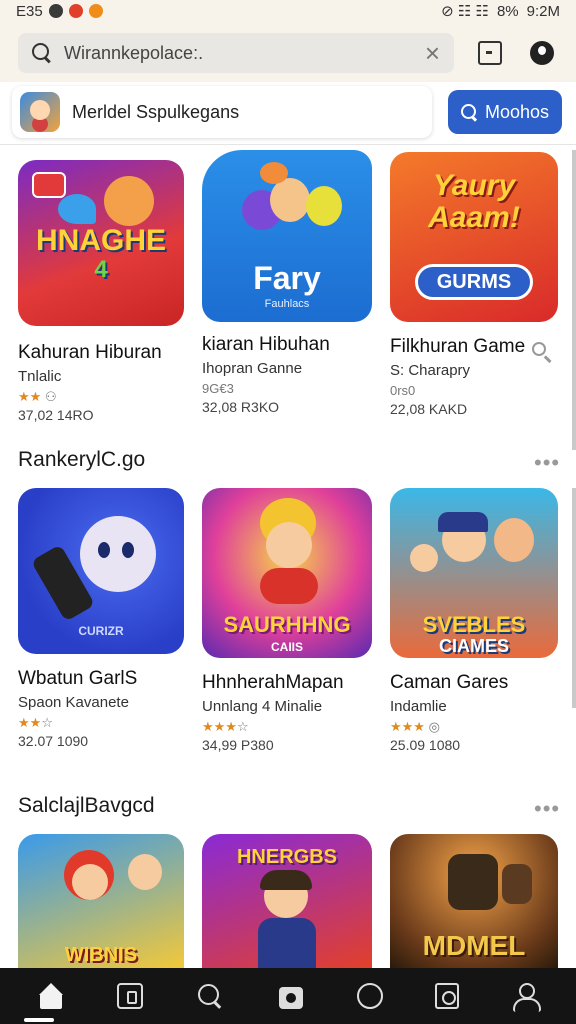 The image size is (576, 1024). What do you see at coordinates (86, 805) in the screenshot?
I see `section-title: SalclajlBavgcd` at bounding box center [86, 805].